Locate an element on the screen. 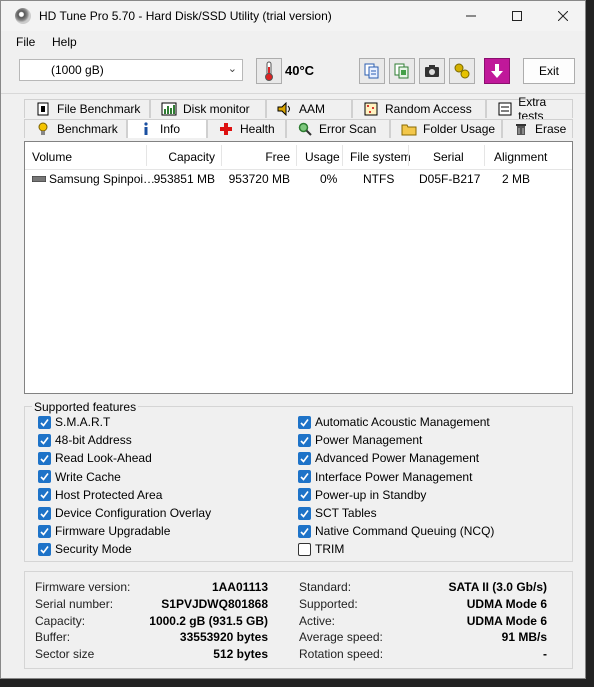 The image size is (594, 687). drive-select: (1000 gB) ⌄ is located at coordinates (131, 70).